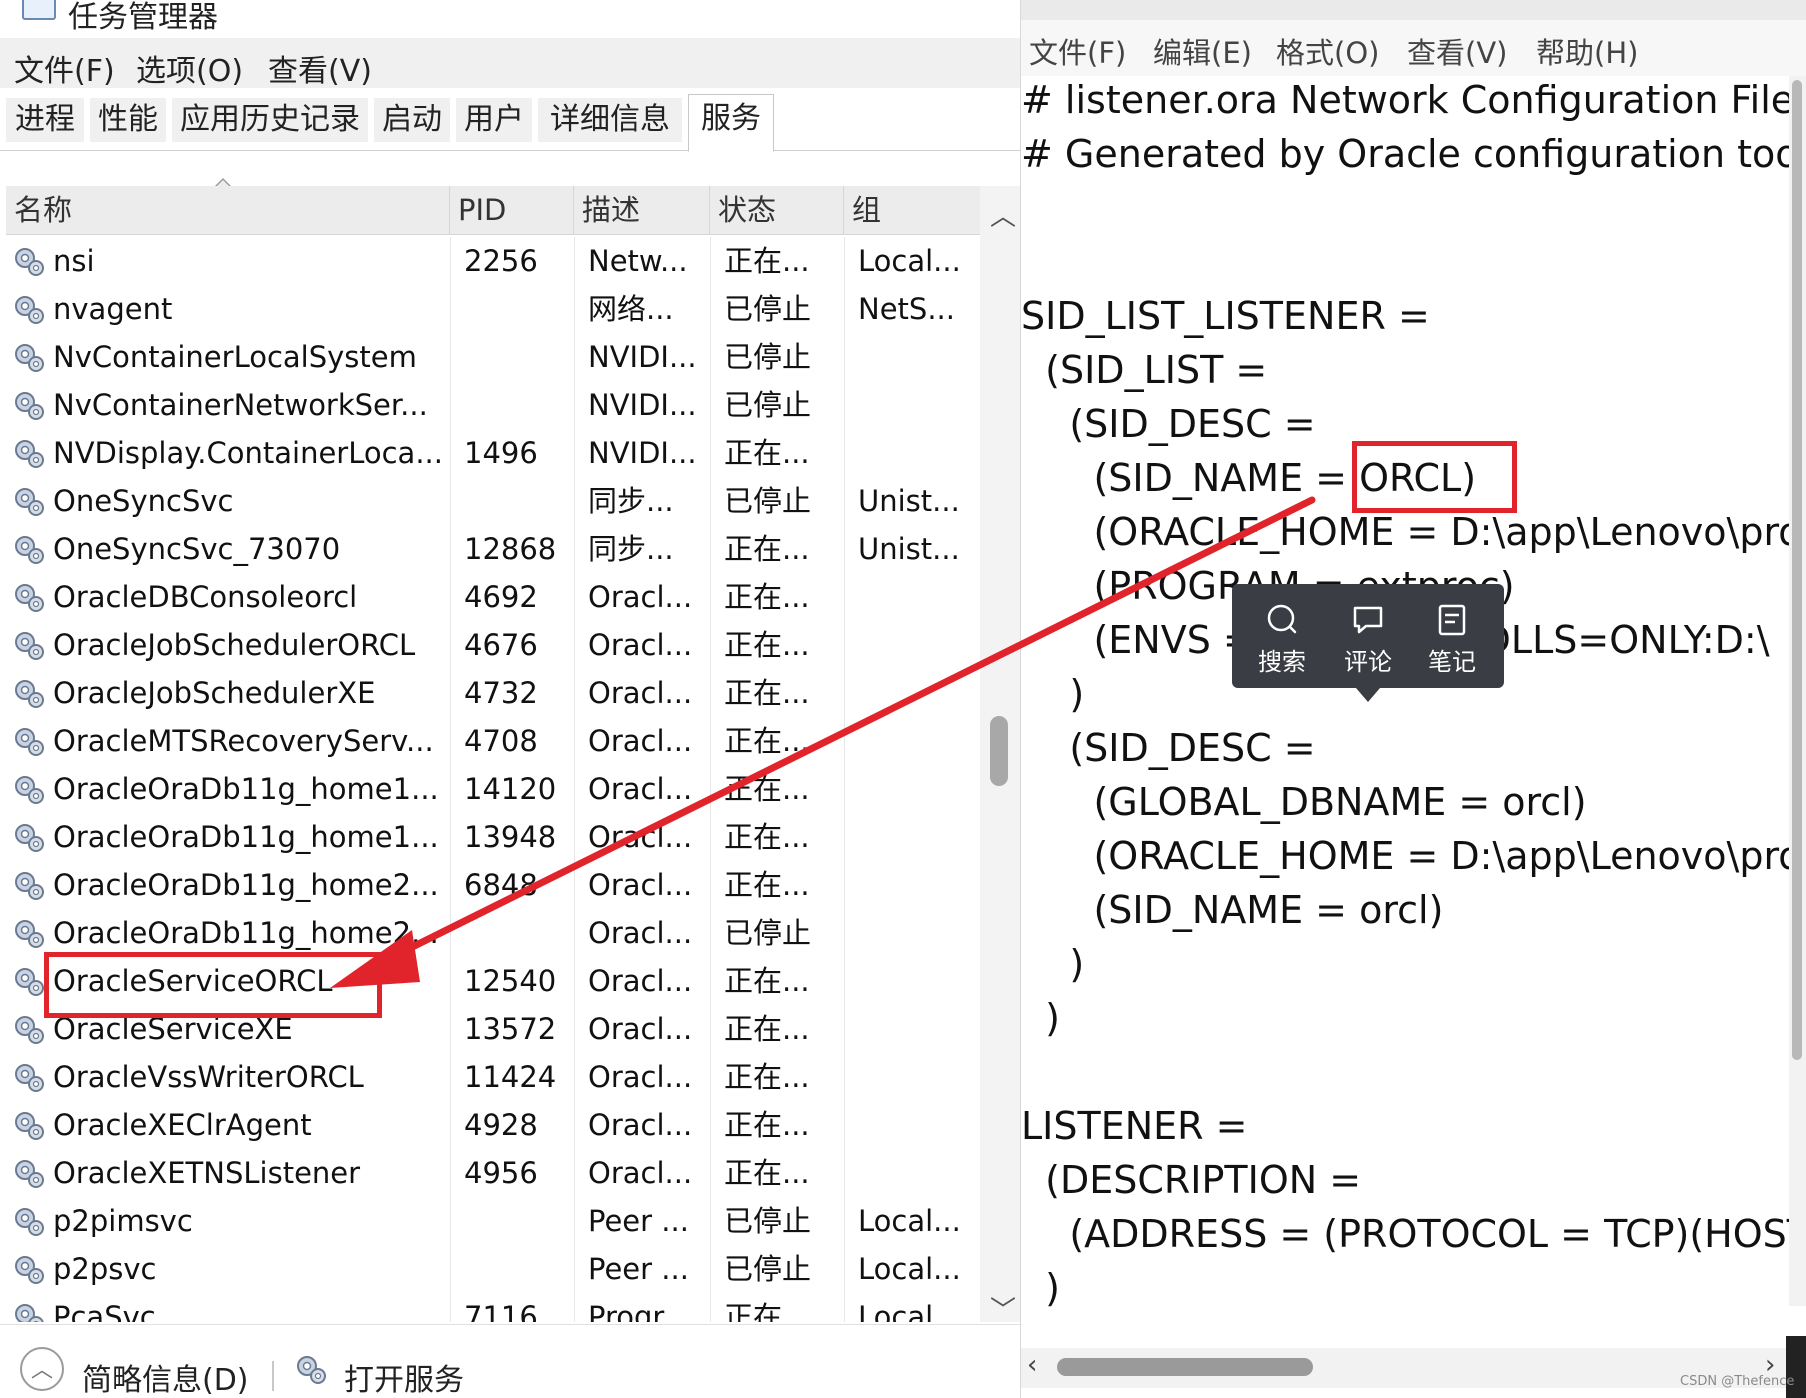 The height and width of the screenshot is (1398, 1806). What do you see at coordinates (1003, 1308) in the screenshot?
I see `scroll-down-icon: ﹀` at bounding box center [1003, 1308].